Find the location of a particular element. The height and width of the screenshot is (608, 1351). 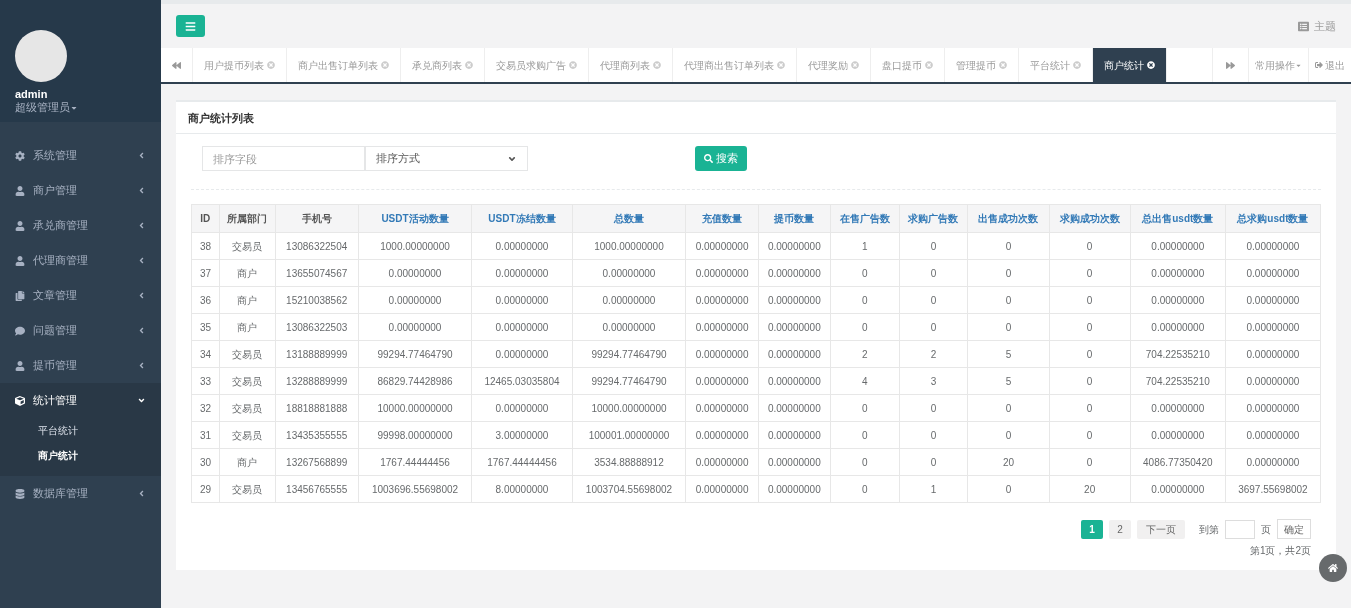

sidebar-item: 商户管理 is located at coordinates (80, 190).